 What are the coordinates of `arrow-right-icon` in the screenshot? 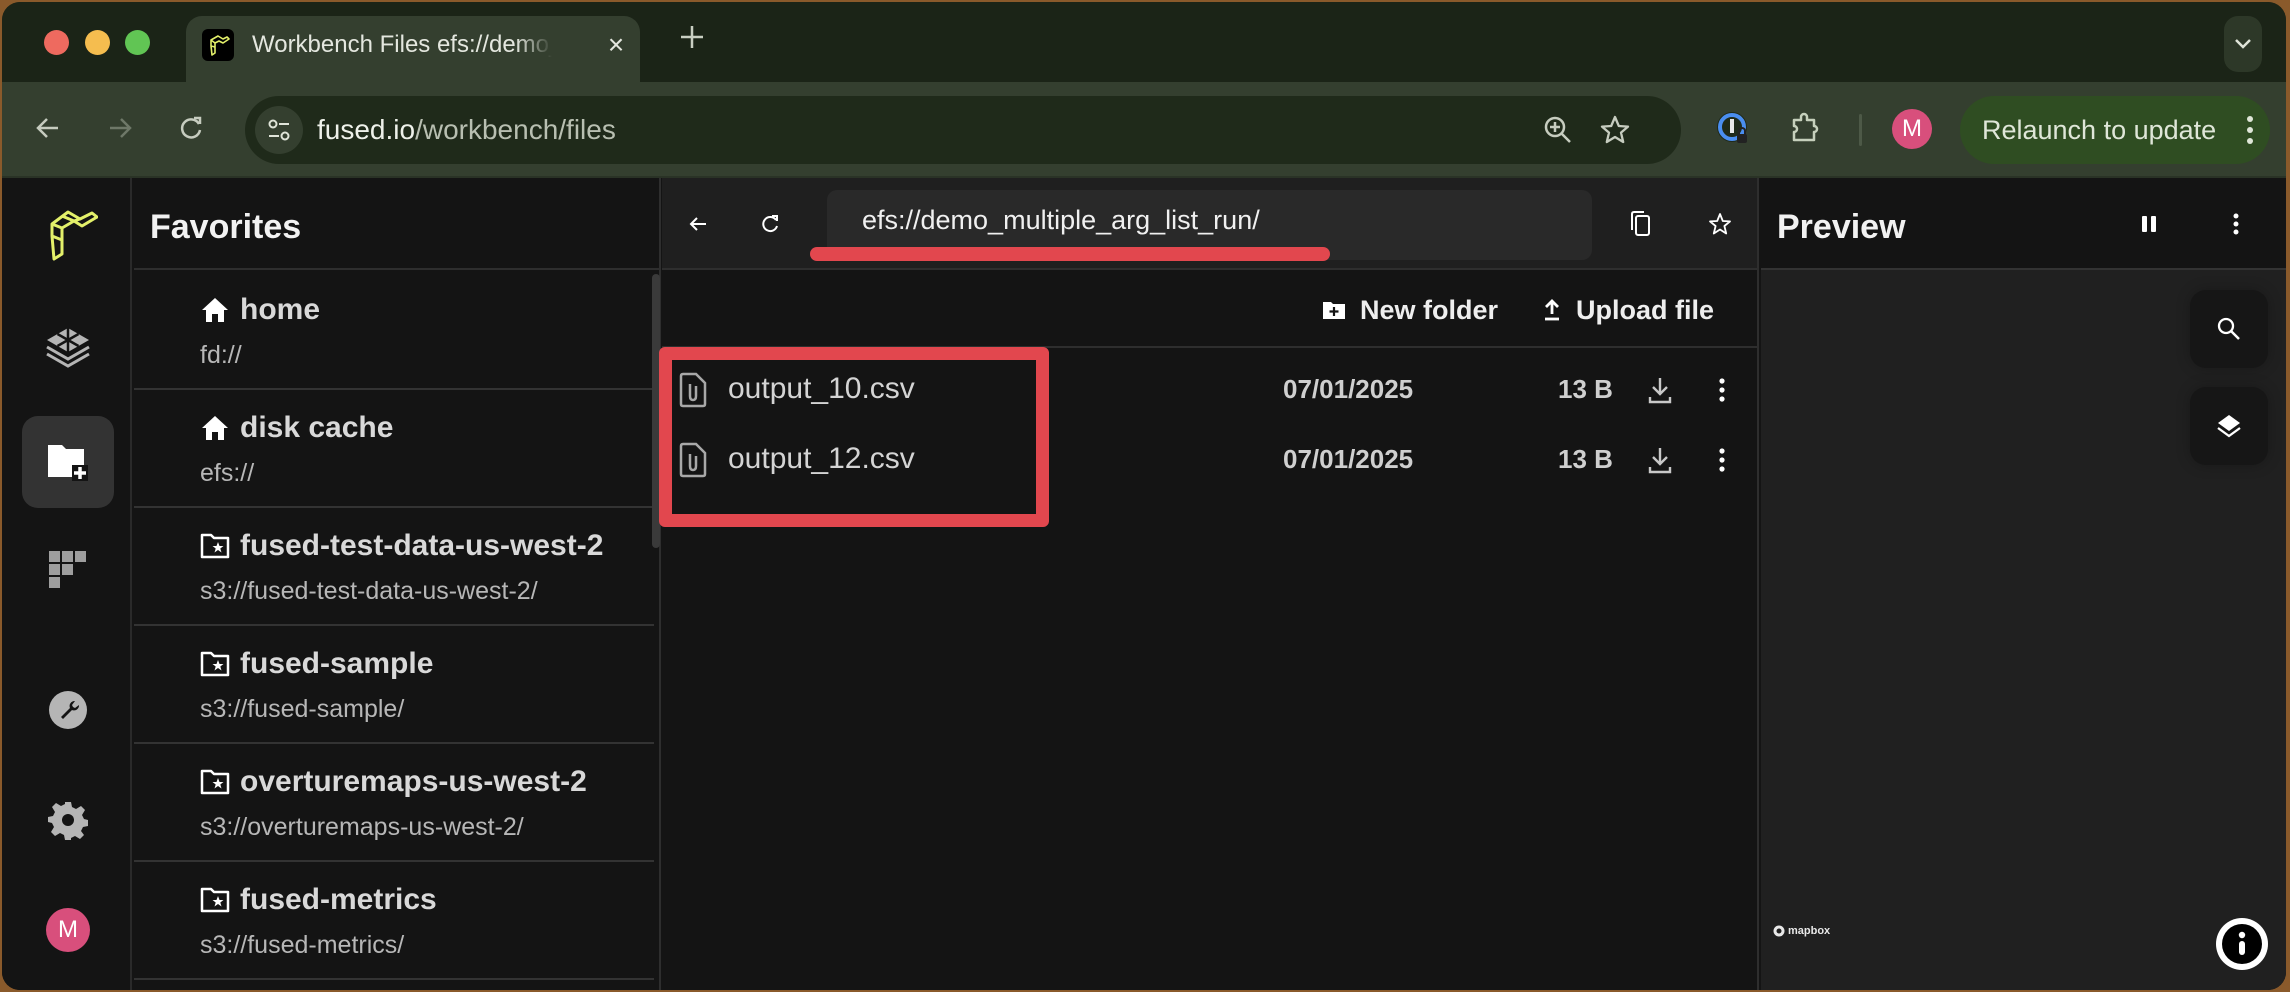 It's located at (121, 128).